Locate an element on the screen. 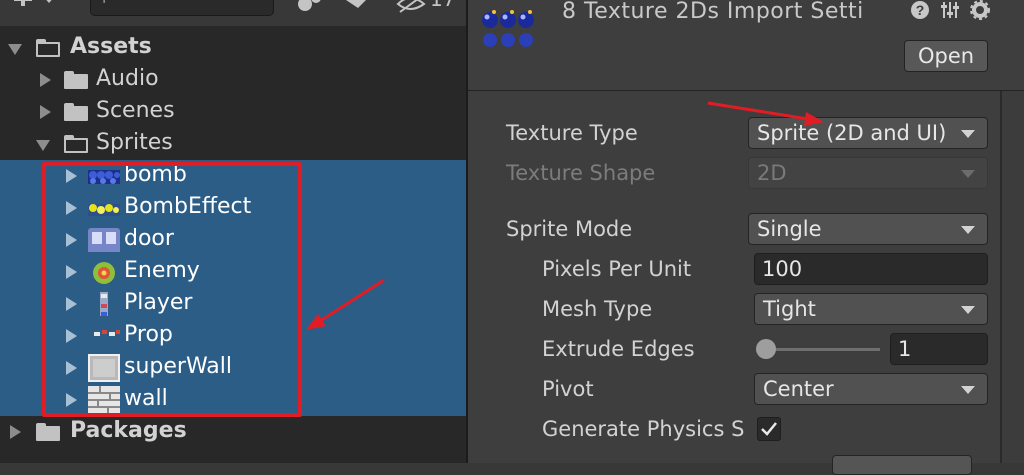  inspector-title: 8 Texture 2Ds Import Setti is located at coordinates (713, 12).